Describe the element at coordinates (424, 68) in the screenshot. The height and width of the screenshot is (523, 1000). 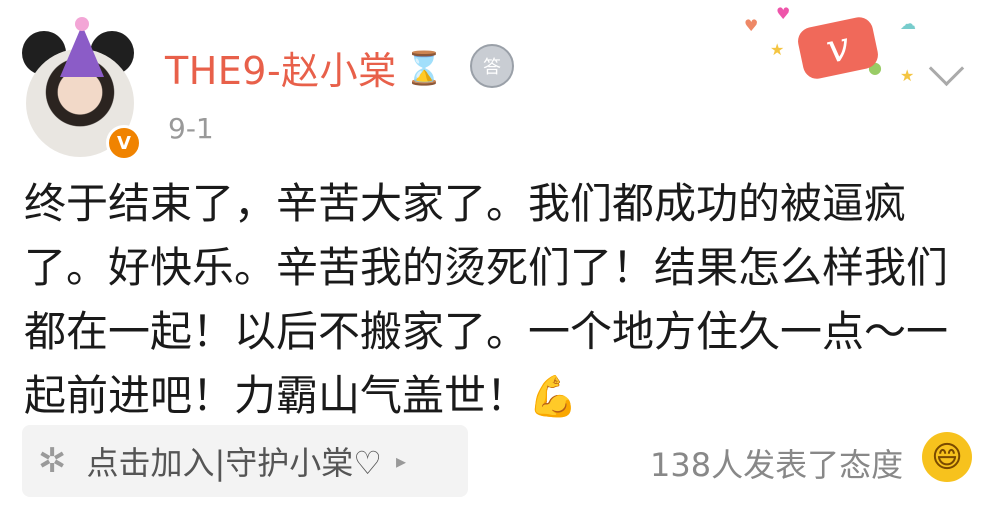
I see `hourglass-icon: ⌛` at that location.